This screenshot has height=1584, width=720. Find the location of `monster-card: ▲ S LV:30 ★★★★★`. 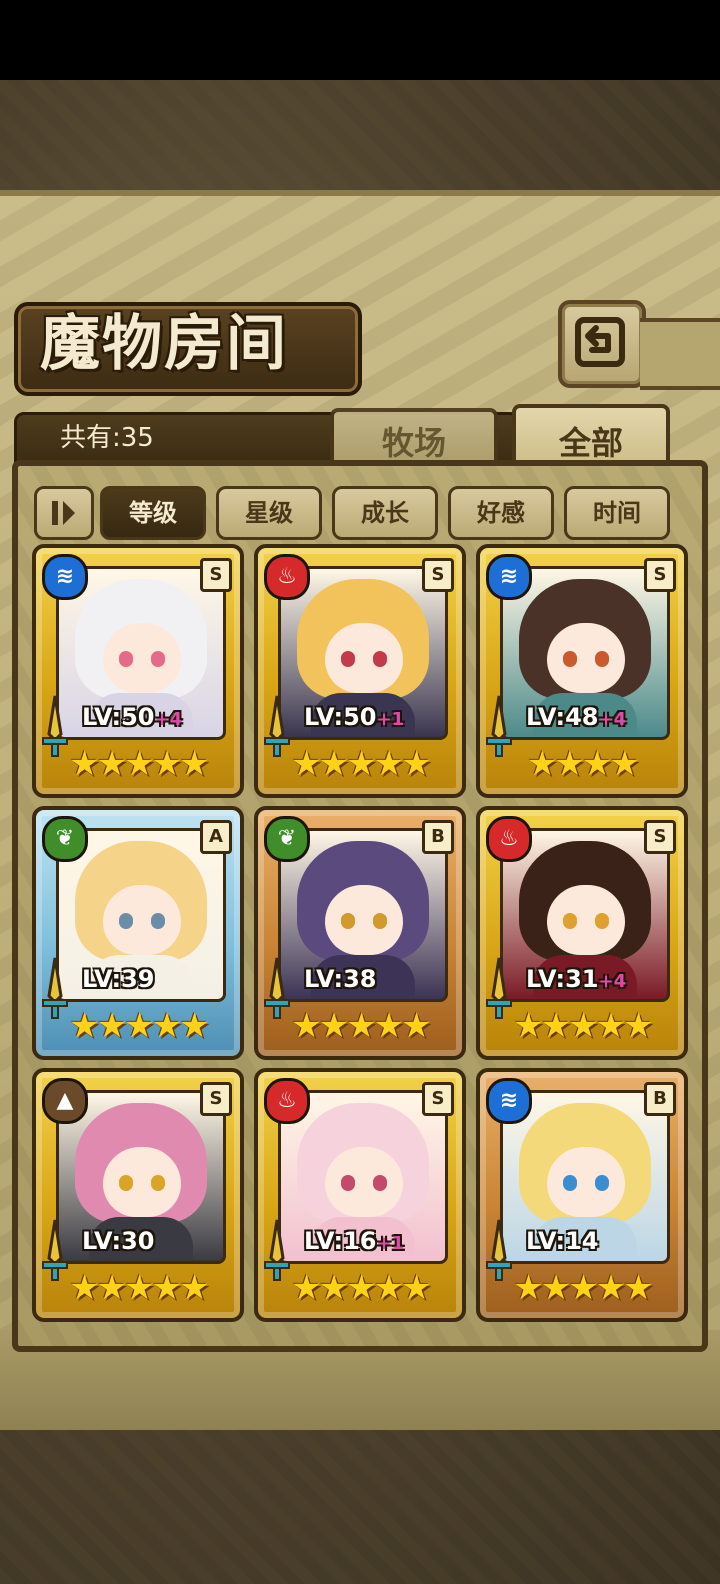

monster-card: ▲ S LV:30 ★★★★★ is located at coordinates (138, 1195).